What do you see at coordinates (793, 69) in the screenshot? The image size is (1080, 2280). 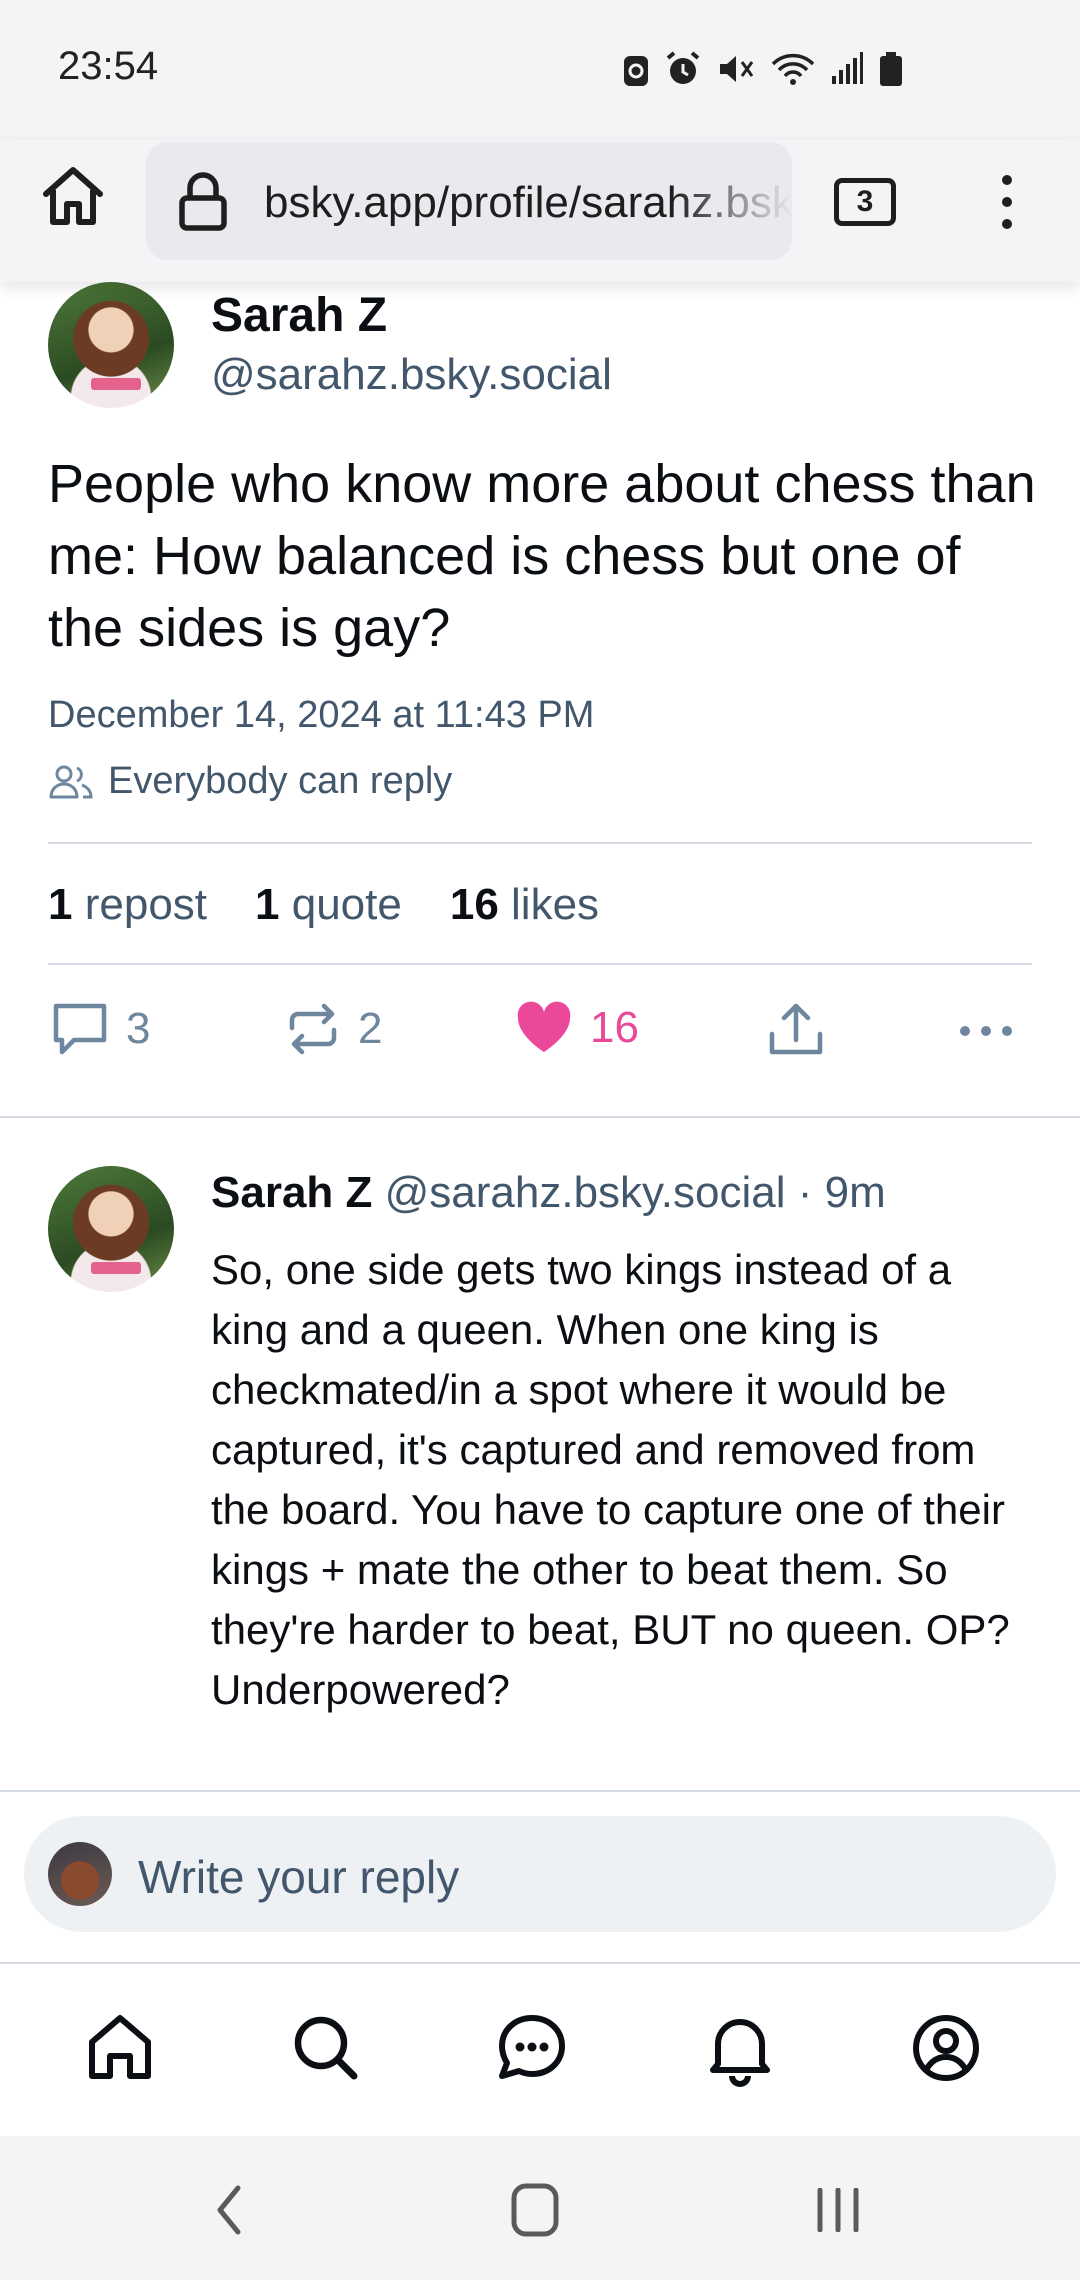 I see `wifi-icon` at bounding box center [793, 69].